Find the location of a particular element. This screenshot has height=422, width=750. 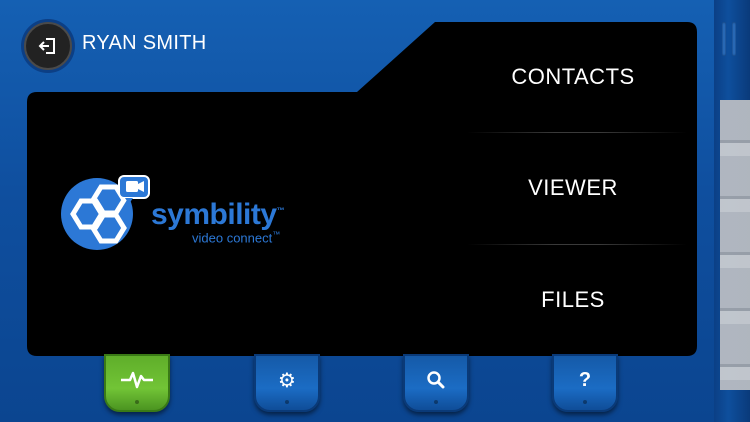

tab-search is located at coordinates (436, 383).